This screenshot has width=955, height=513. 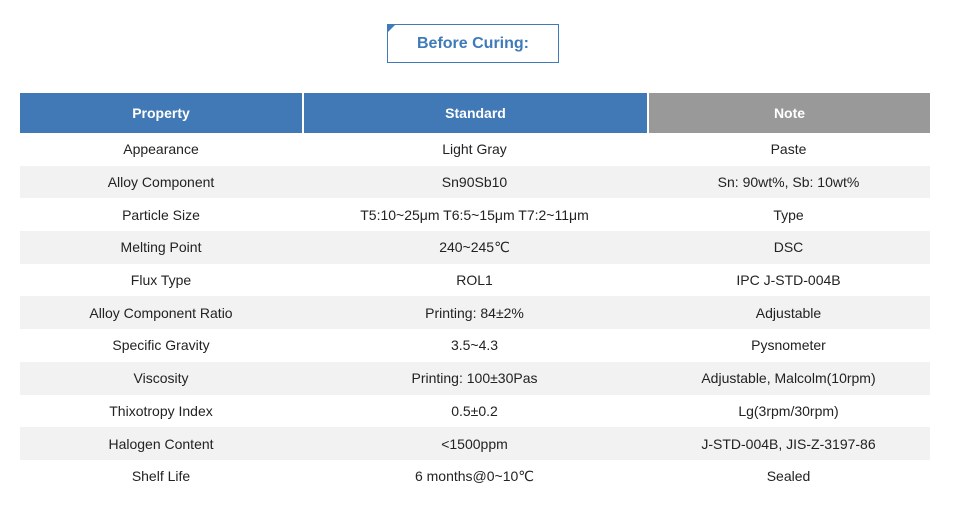 I want to click on cell-standard: T5:10~25μm T6:5~15μm T7:2~11μm, so click(x=474, y=214).